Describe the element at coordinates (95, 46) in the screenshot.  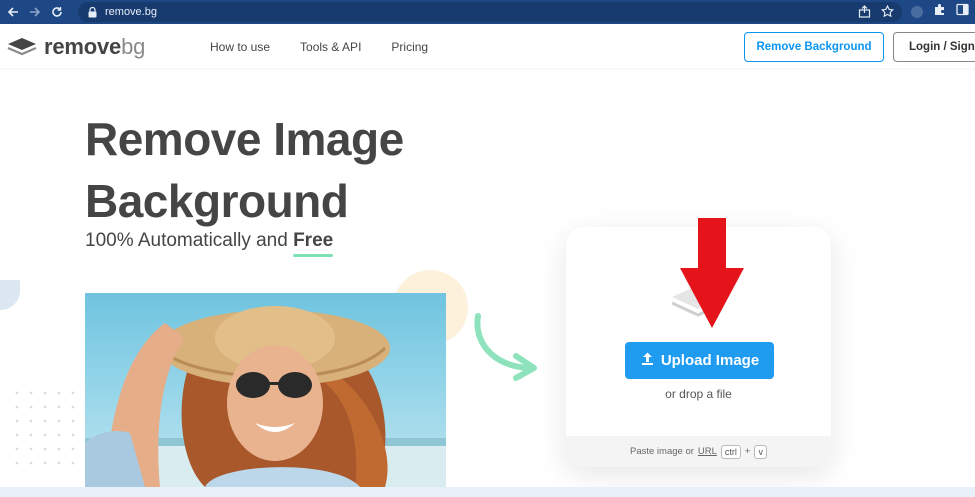
I see `logo-text: removebg` at that location.